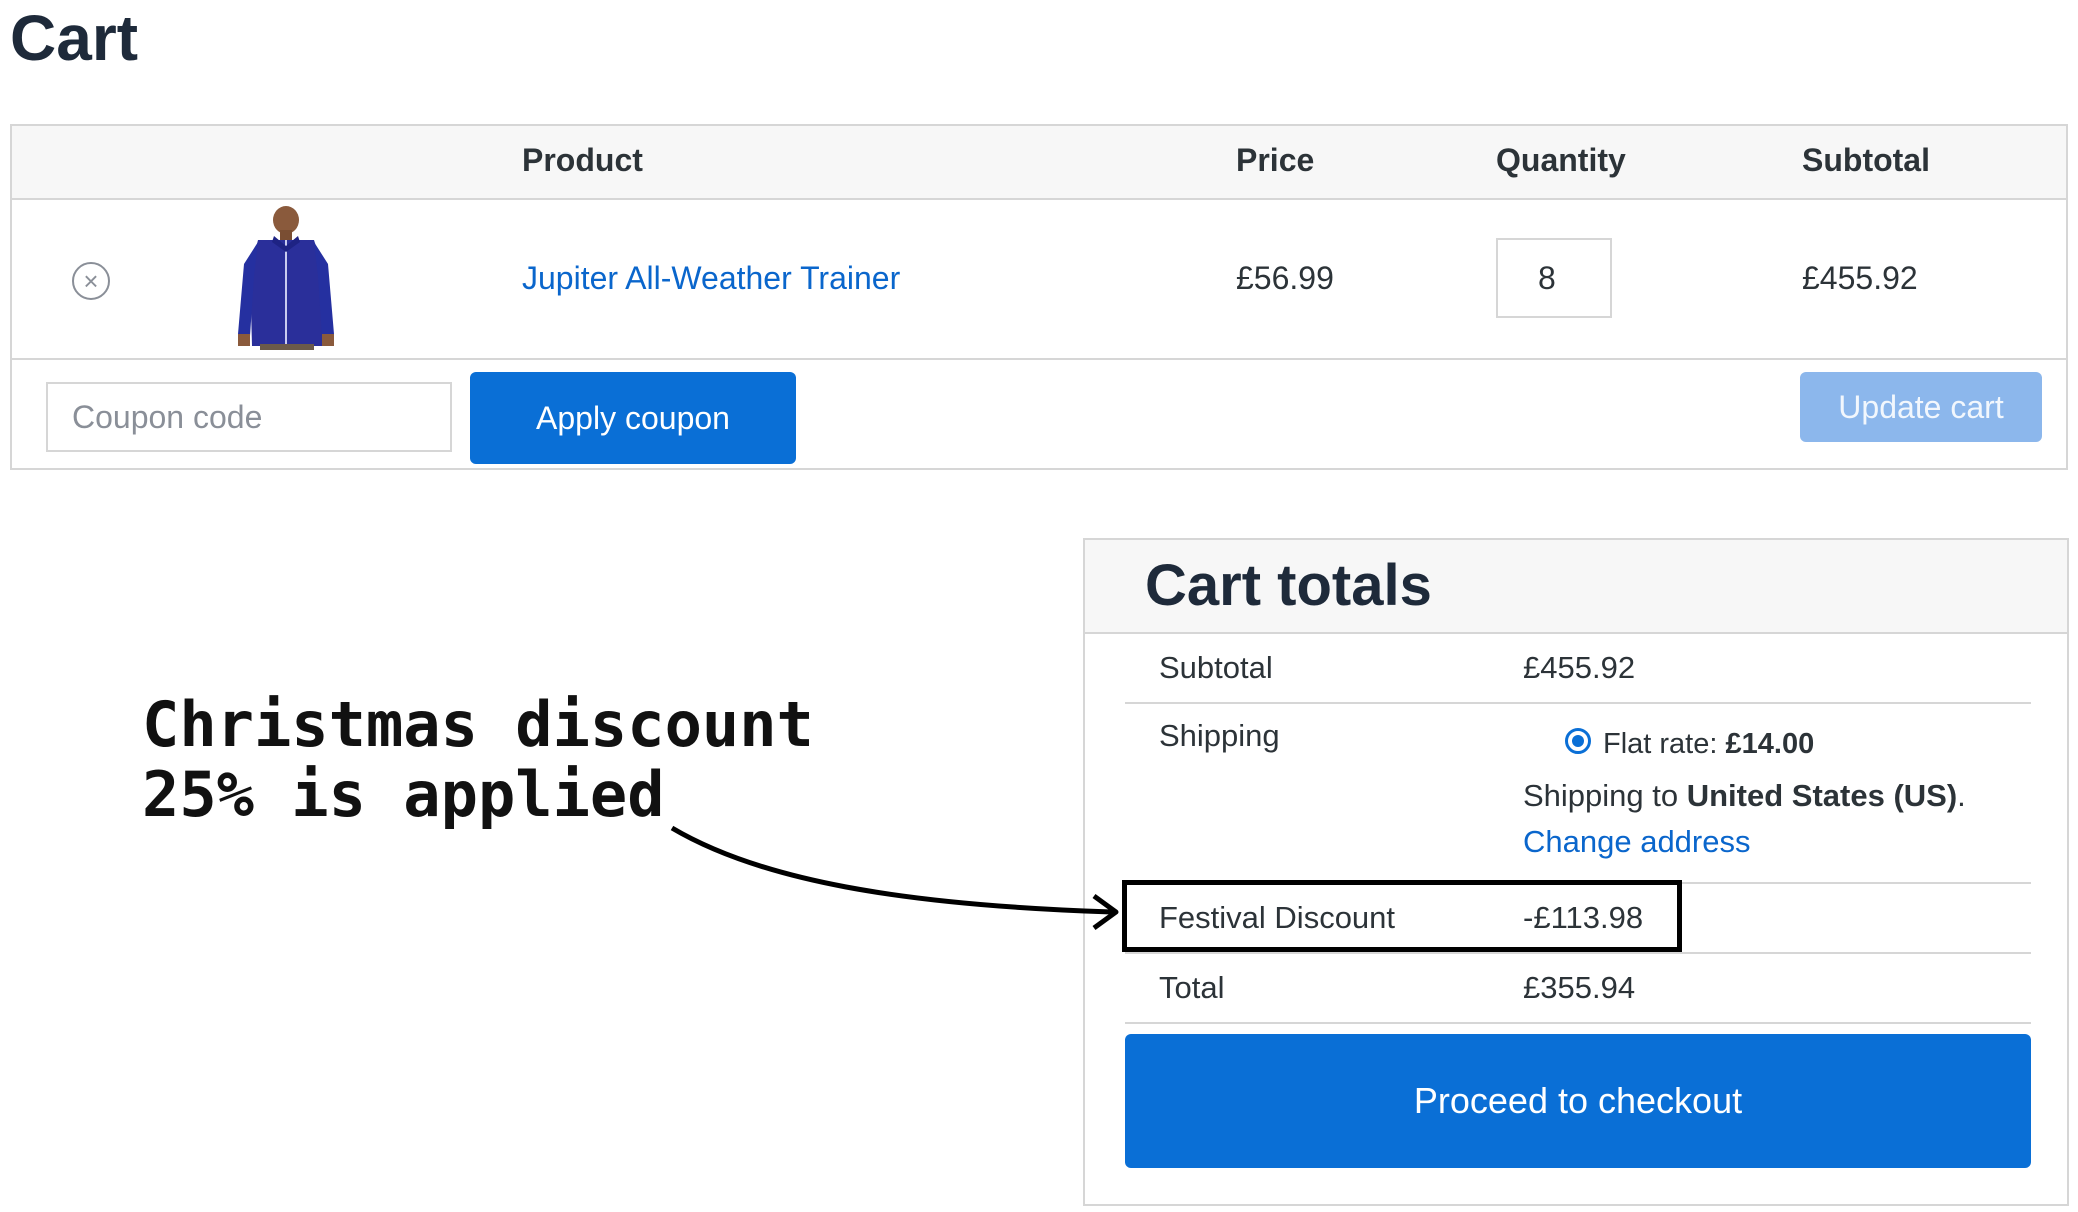 The width and height of the screenshot is (2078, 1212). I want to click on annotation-arrow, so click(894, 878).